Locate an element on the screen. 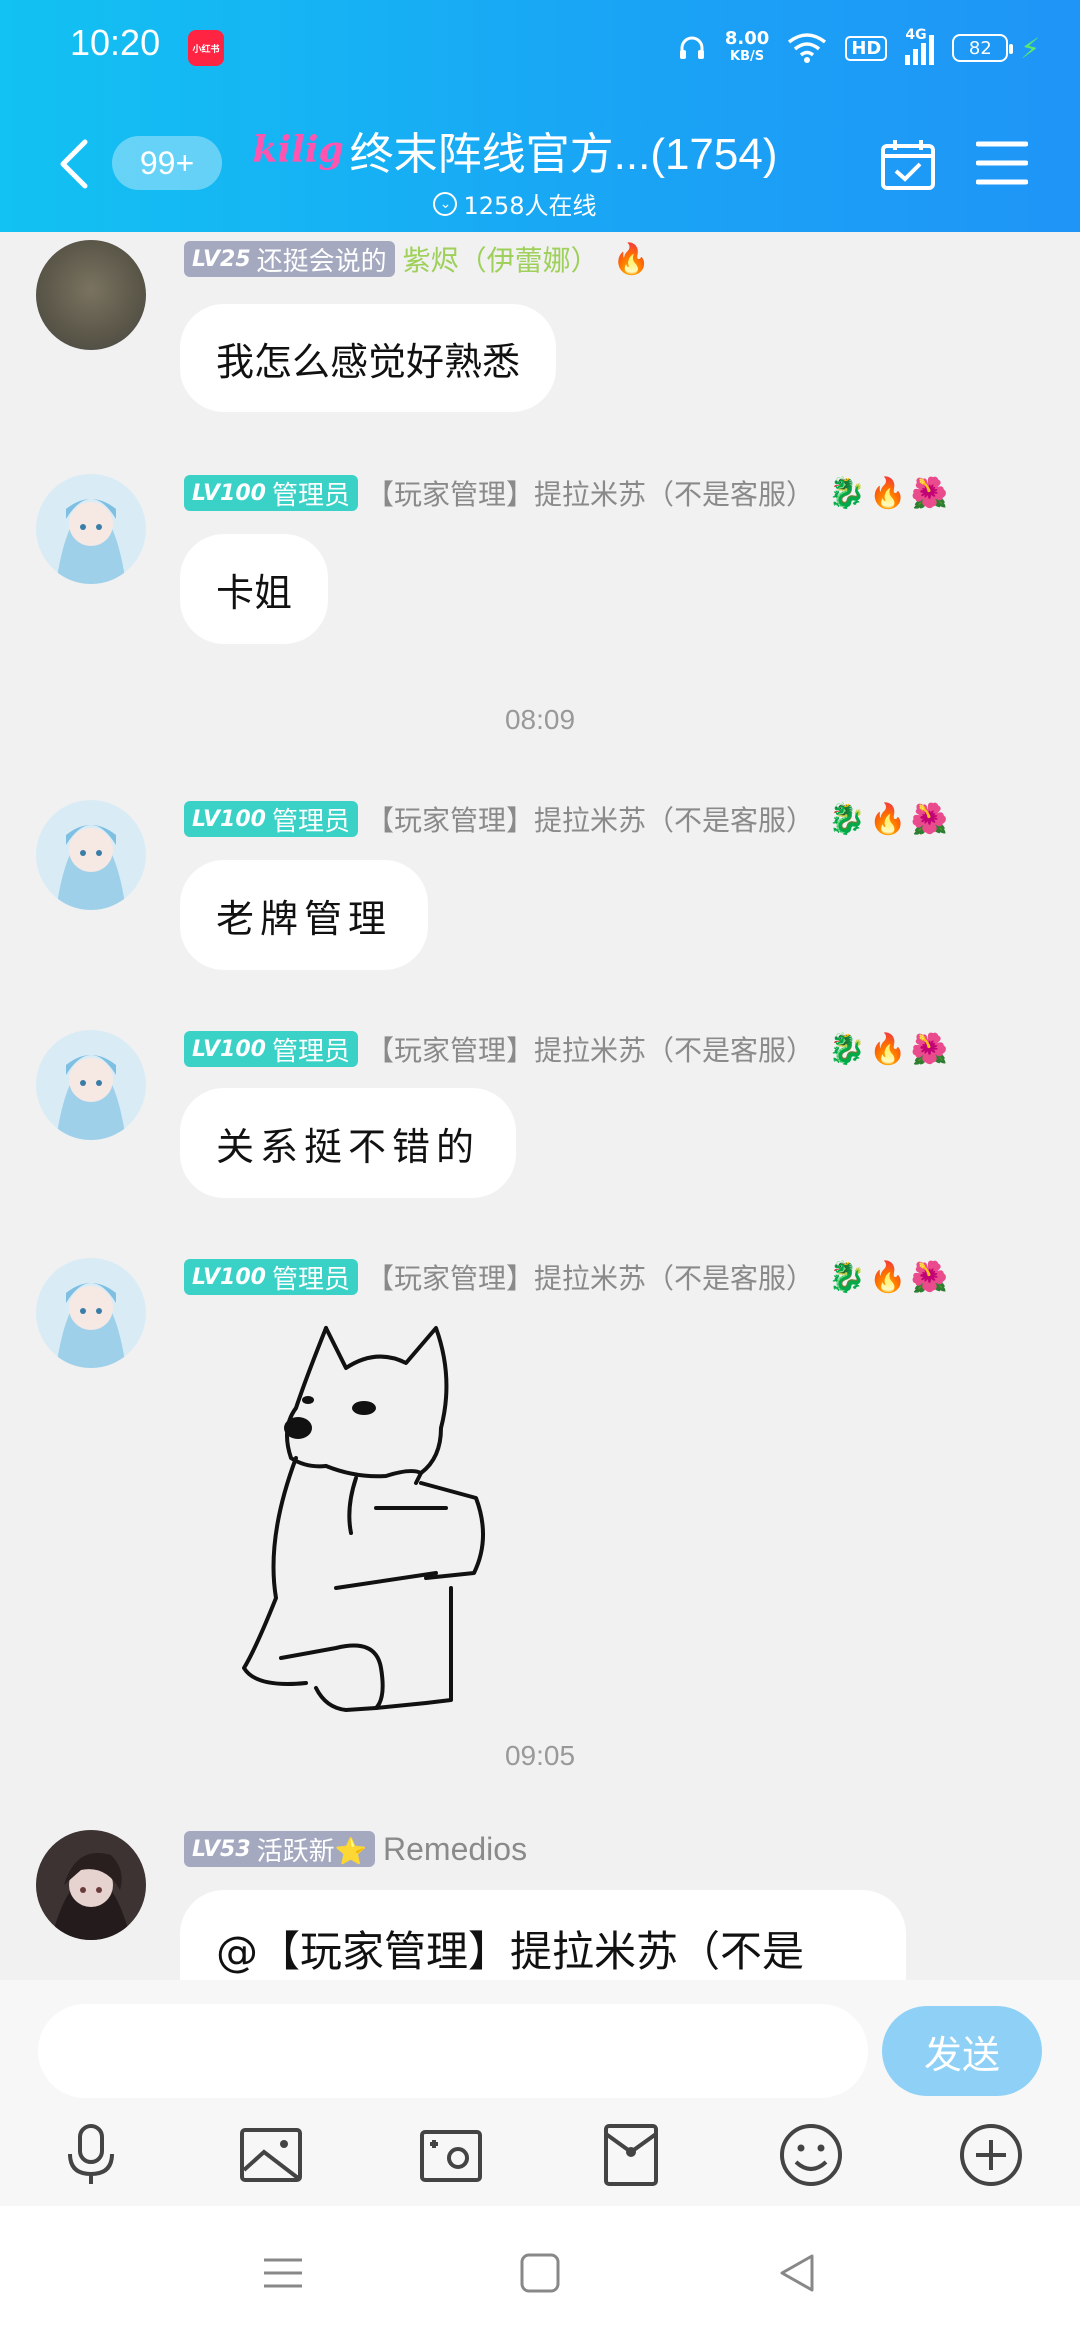  message-bubble: 我怎么感觉好熟悉 is located at coordinates (368, 358).